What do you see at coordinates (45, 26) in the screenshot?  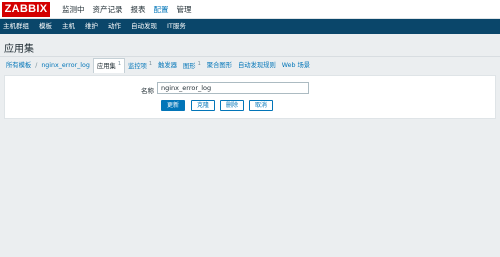 I see `submenu-templates: 模板` at bounding box center [45, 26].